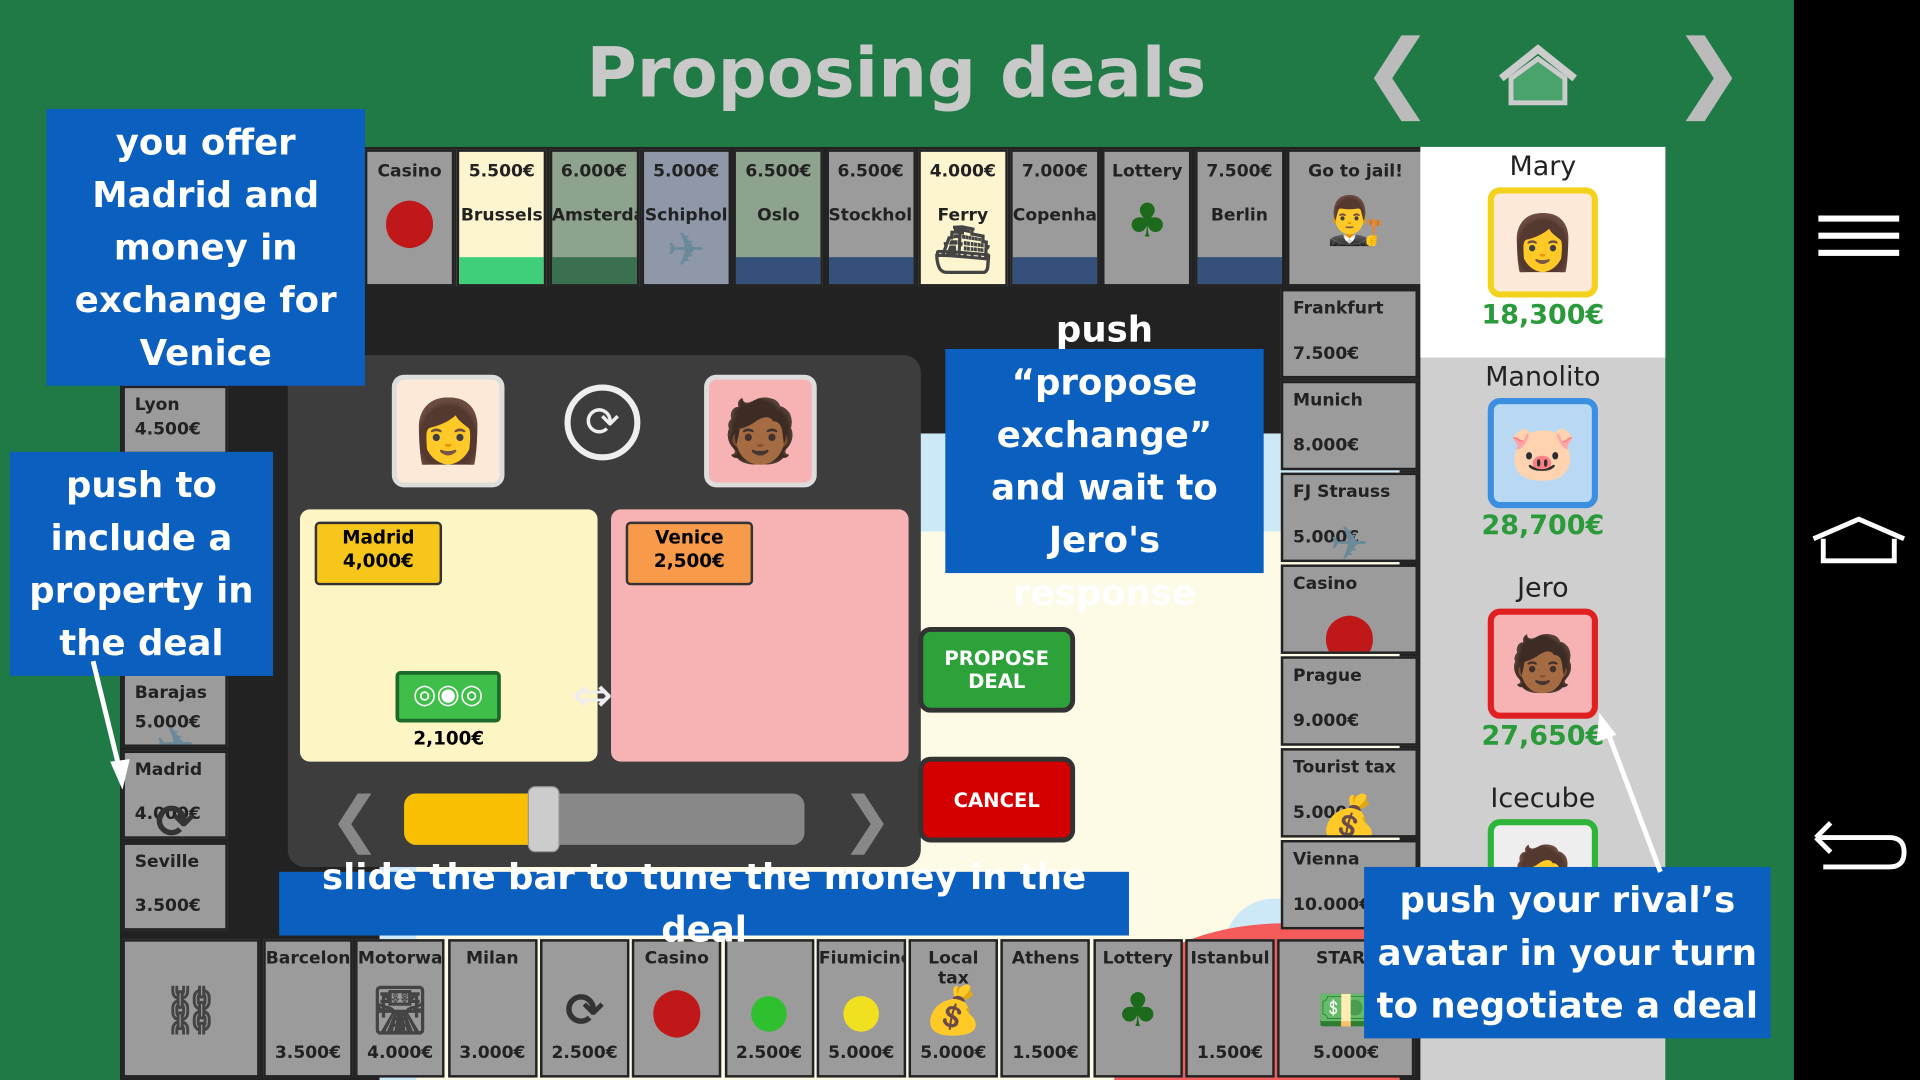  What do you see at coordinates (1859, 236) in the screenshot?
I see `hamburger-menu-icon` at bounding box center [1859, 236].